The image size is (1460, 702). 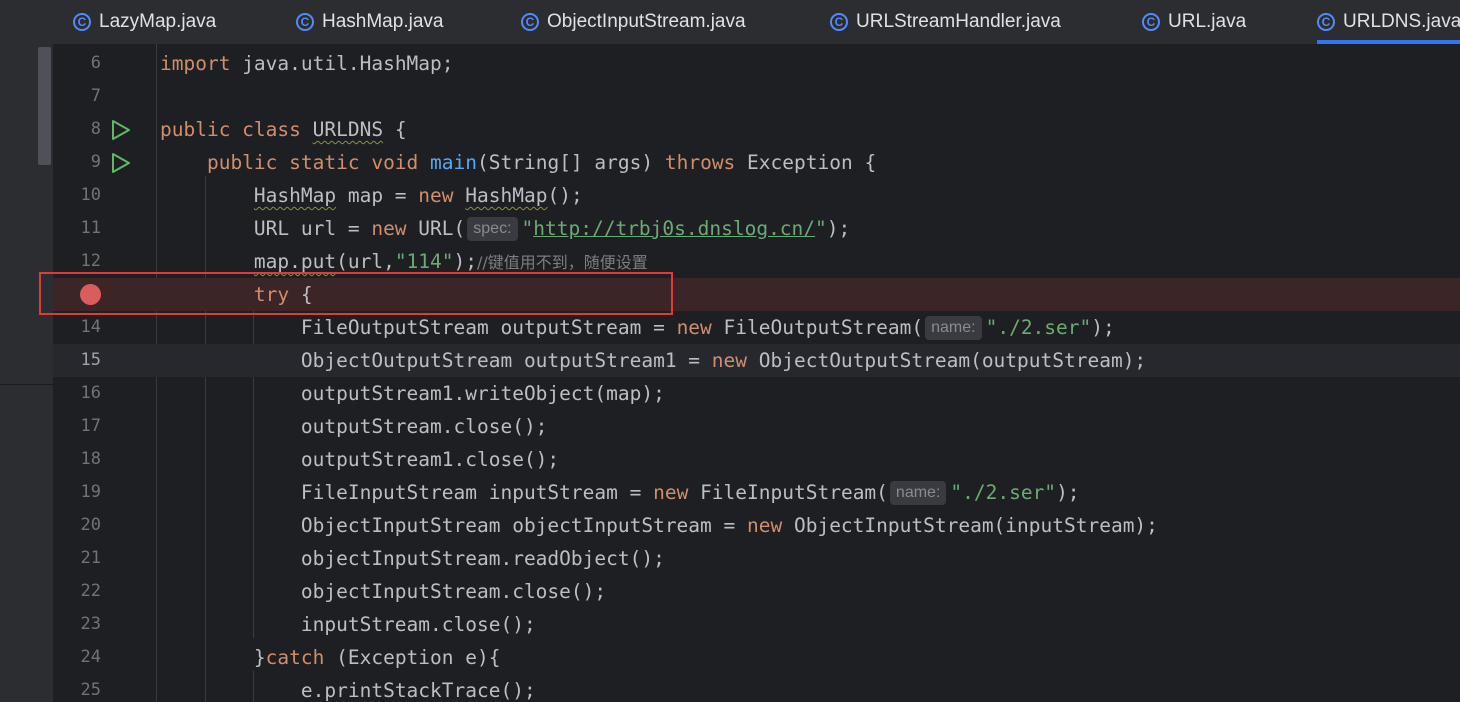 I want to click on line-number: 17, so click(x=77, y=426).